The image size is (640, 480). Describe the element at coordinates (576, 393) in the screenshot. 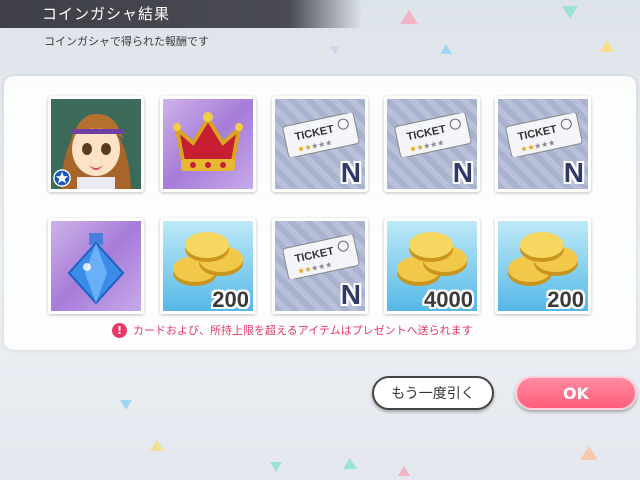

I see `ok-button: OK` at that location.